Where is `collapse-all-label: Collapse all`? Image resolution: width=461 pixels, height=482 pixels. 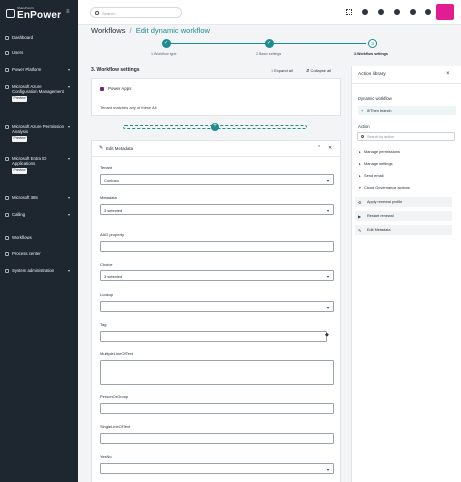
collapse-all-label: Collapse all is located at coordinates (321, 70).